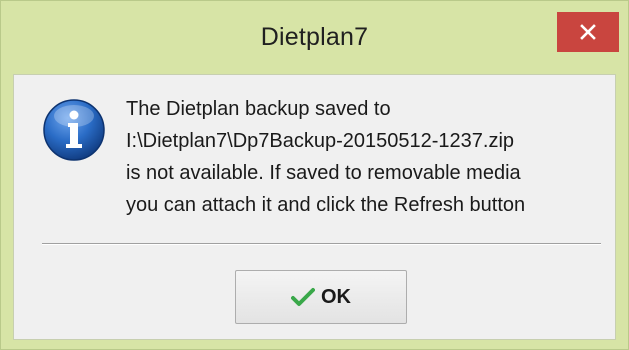 The image size is (629, 350). What do you see at coordinates (320, 141) in the screenshot?
I see `message-line: I:\Dietplan7\Dp7Backup-20150512-1237.zip` at bounding box center [320, 141].